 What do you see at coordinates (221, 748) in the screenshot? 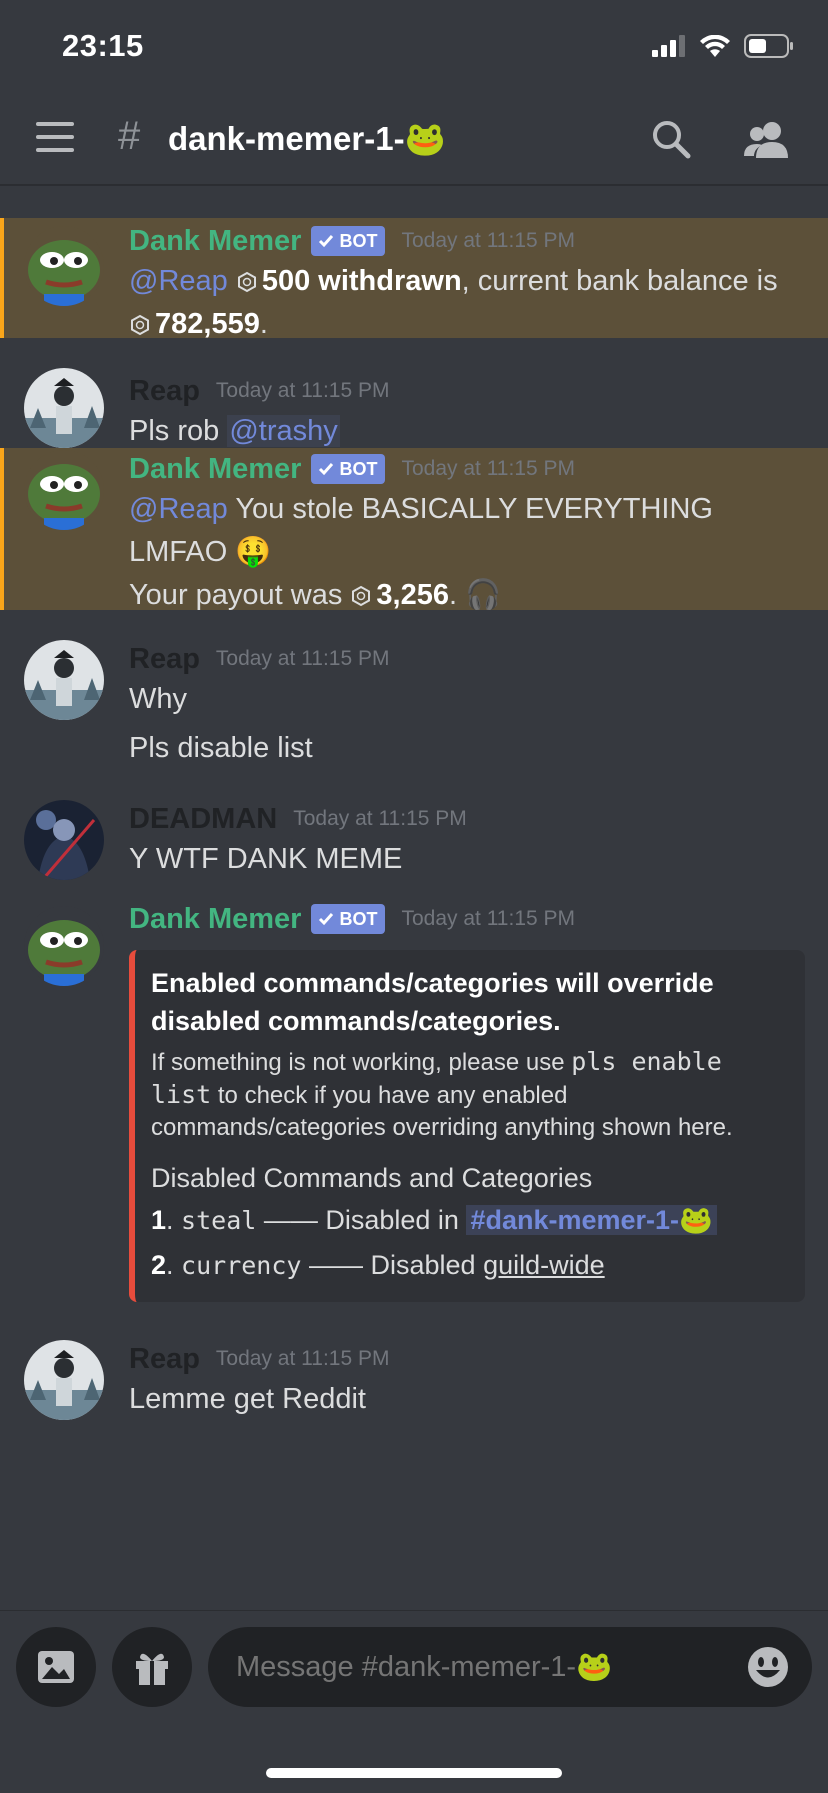
I see `message-content-2: Pls disable list` at bounding box center [221, 748].